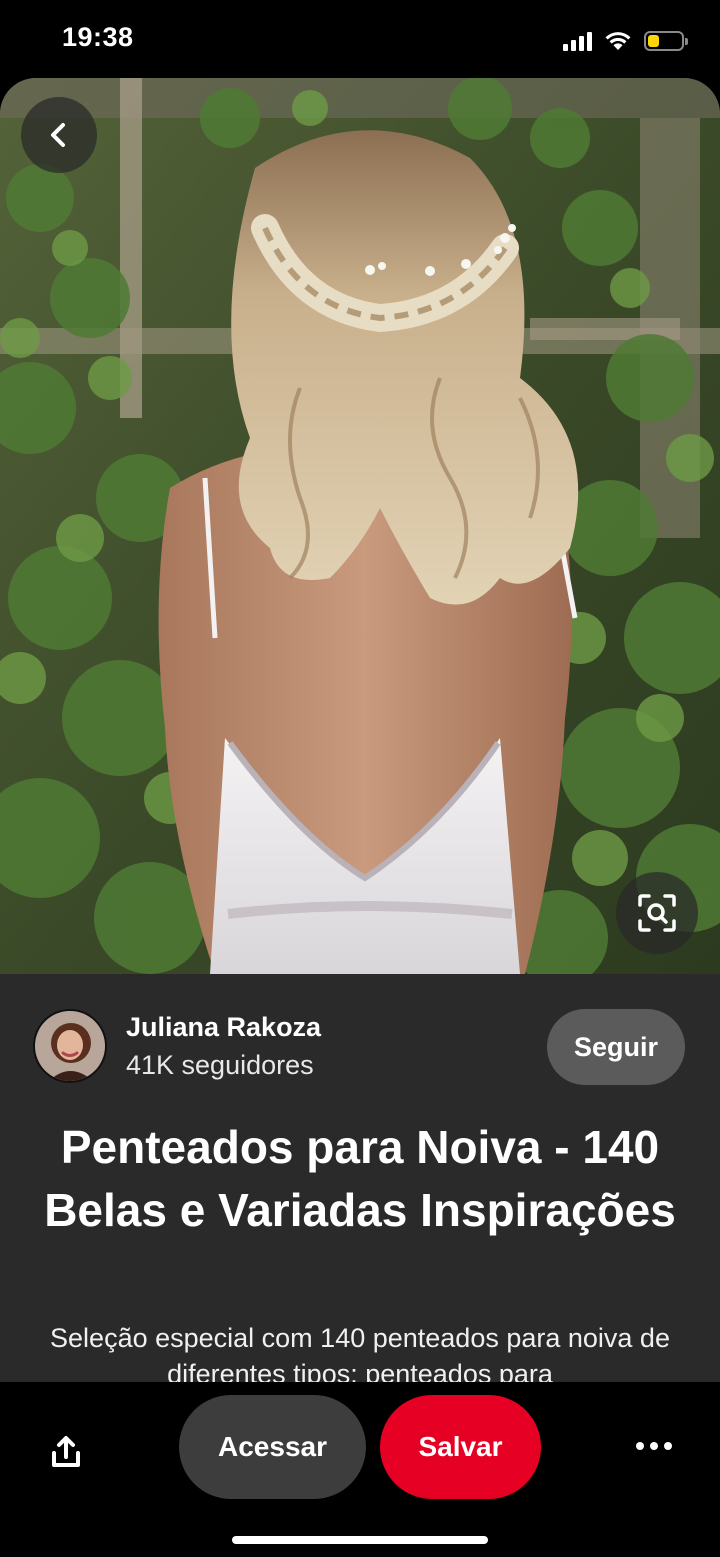  I want to click on save-button: Salvar, so click(460, 1447).